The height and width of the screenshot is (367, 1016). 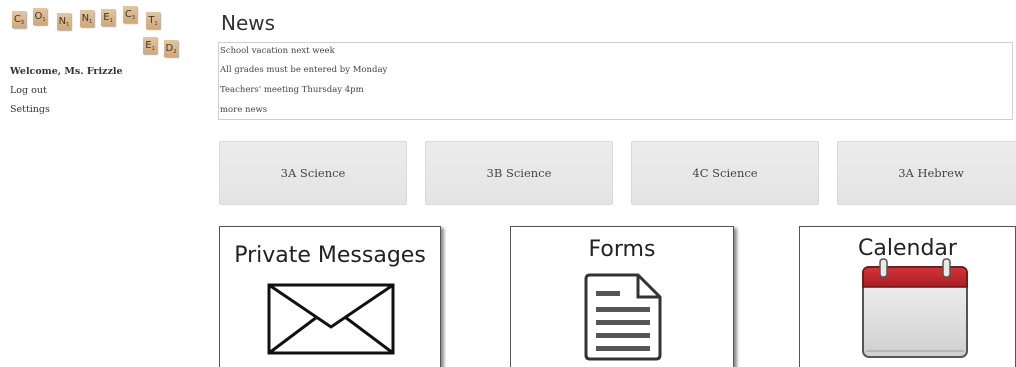 What do you see at coordinates (926, 173) in the screenshot?
I see `class-button-3a-hebrew: 3A Hebrew` at bounding box center [926, 173].